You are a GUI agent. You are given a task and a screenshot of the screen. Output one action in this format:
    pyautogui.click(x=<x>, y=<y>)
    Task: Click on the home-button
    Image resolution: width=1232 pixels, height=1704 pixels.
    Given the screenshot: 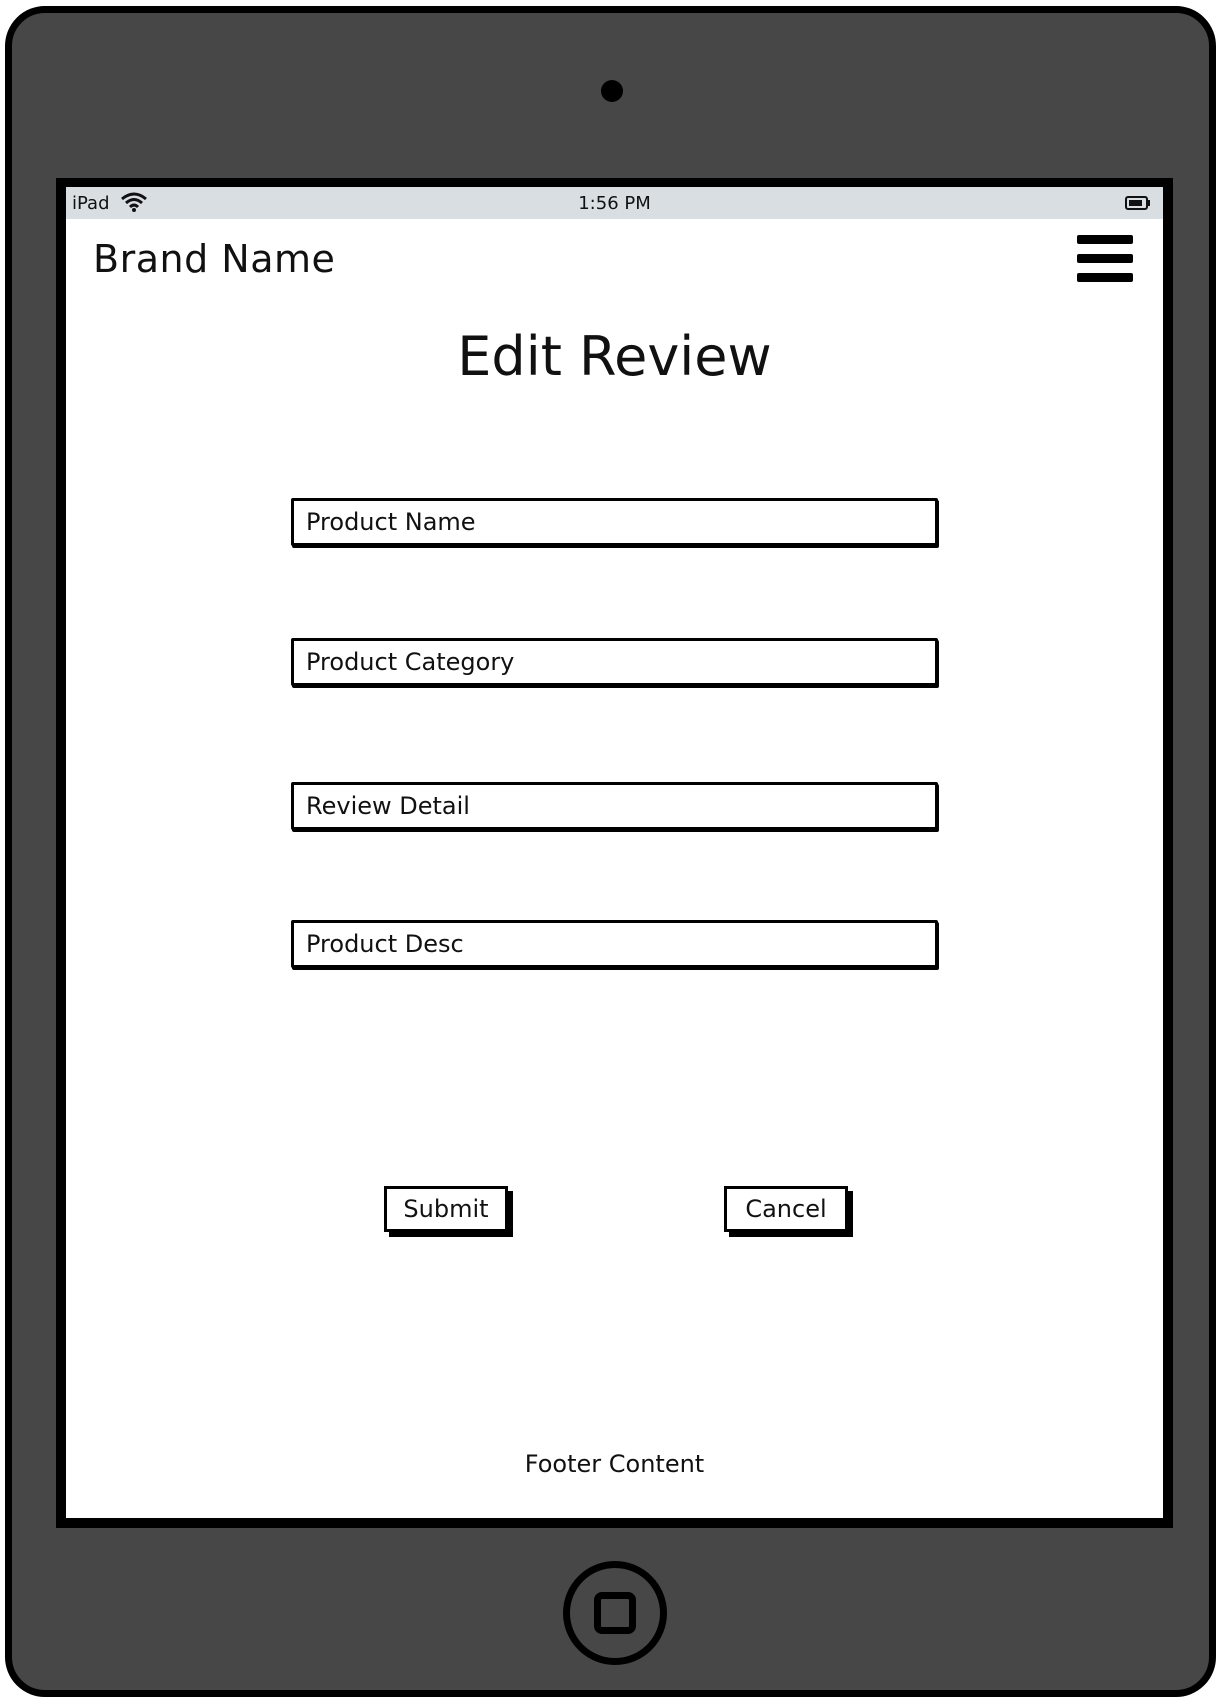 What is the action you would take?
    pyautogui.click(x=615, y=1613)
    